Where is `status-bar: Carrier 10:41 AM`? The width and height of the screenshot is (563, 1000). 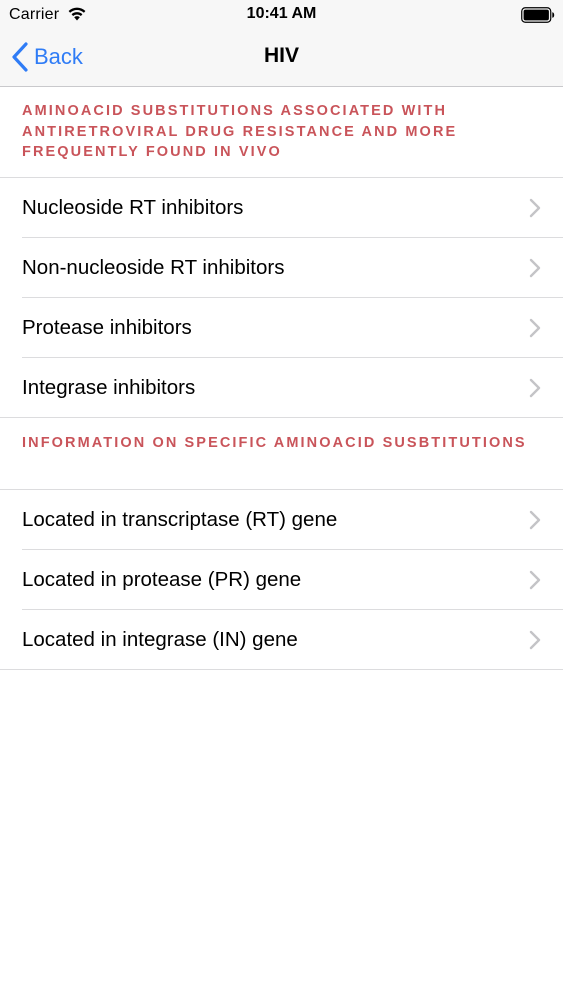 status-bar: Carrier 10:41 AM is located at coordinates (281, 15).